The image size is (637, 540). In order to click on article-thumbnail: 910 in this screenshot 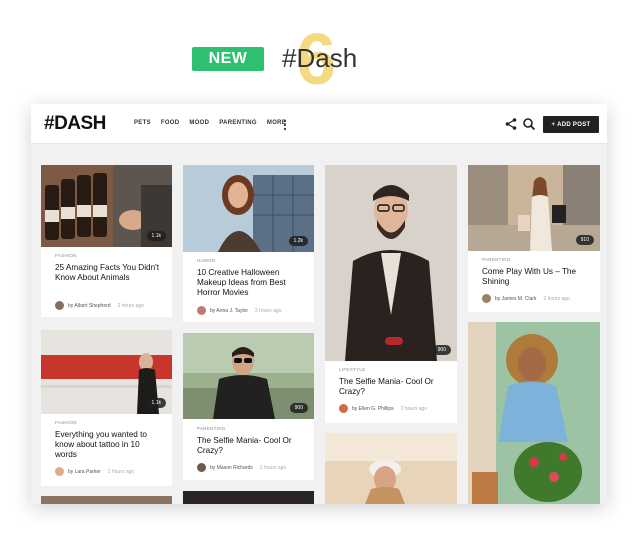, I will do `click(534, 208)`.